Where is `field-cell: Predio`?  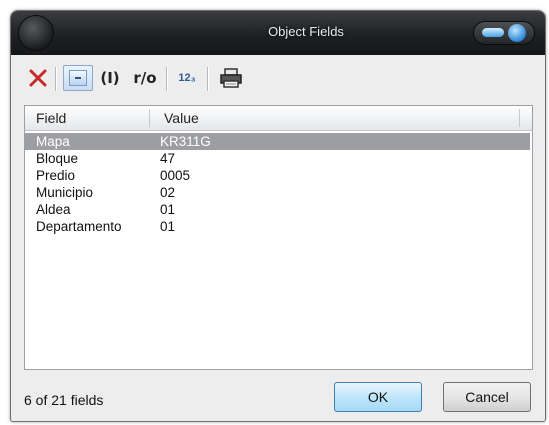 field-cell: Predio is located at coordinates (56, 175).